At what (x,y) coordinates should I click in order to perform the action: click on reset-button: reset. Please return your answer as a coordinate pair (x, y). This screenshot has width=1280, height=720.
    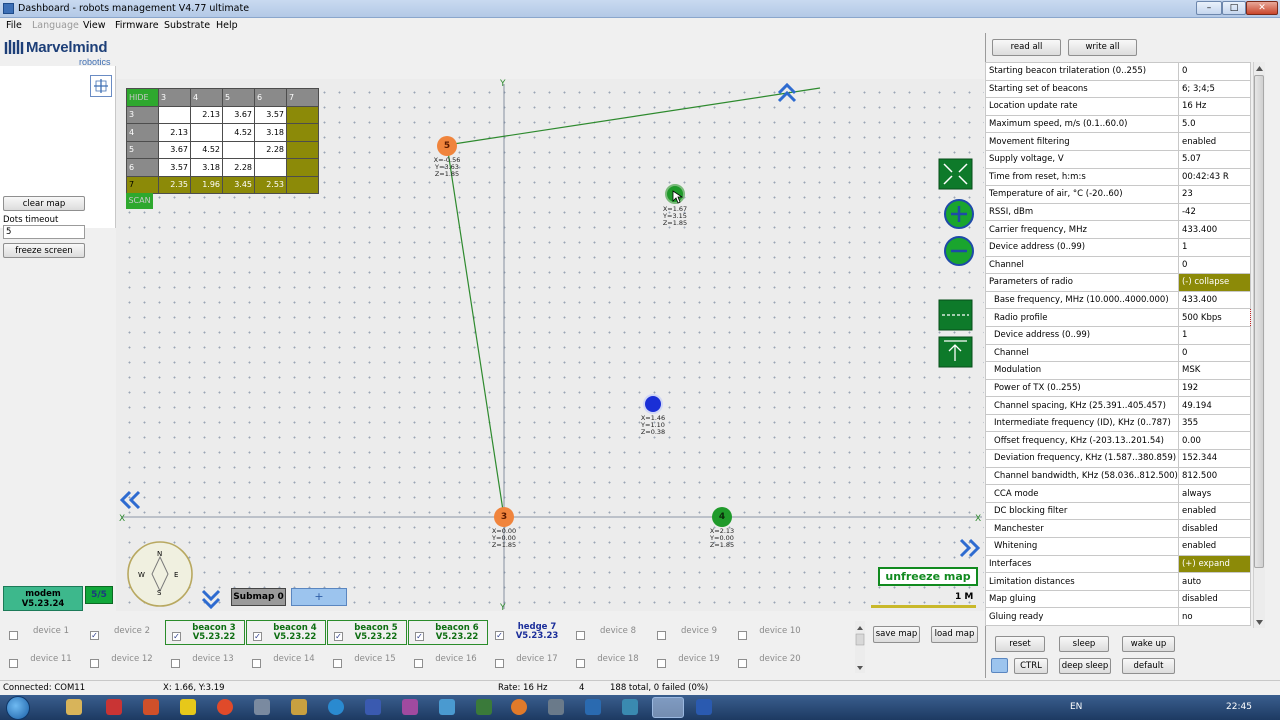
    Looking at the image, I should click on (1020, 644).